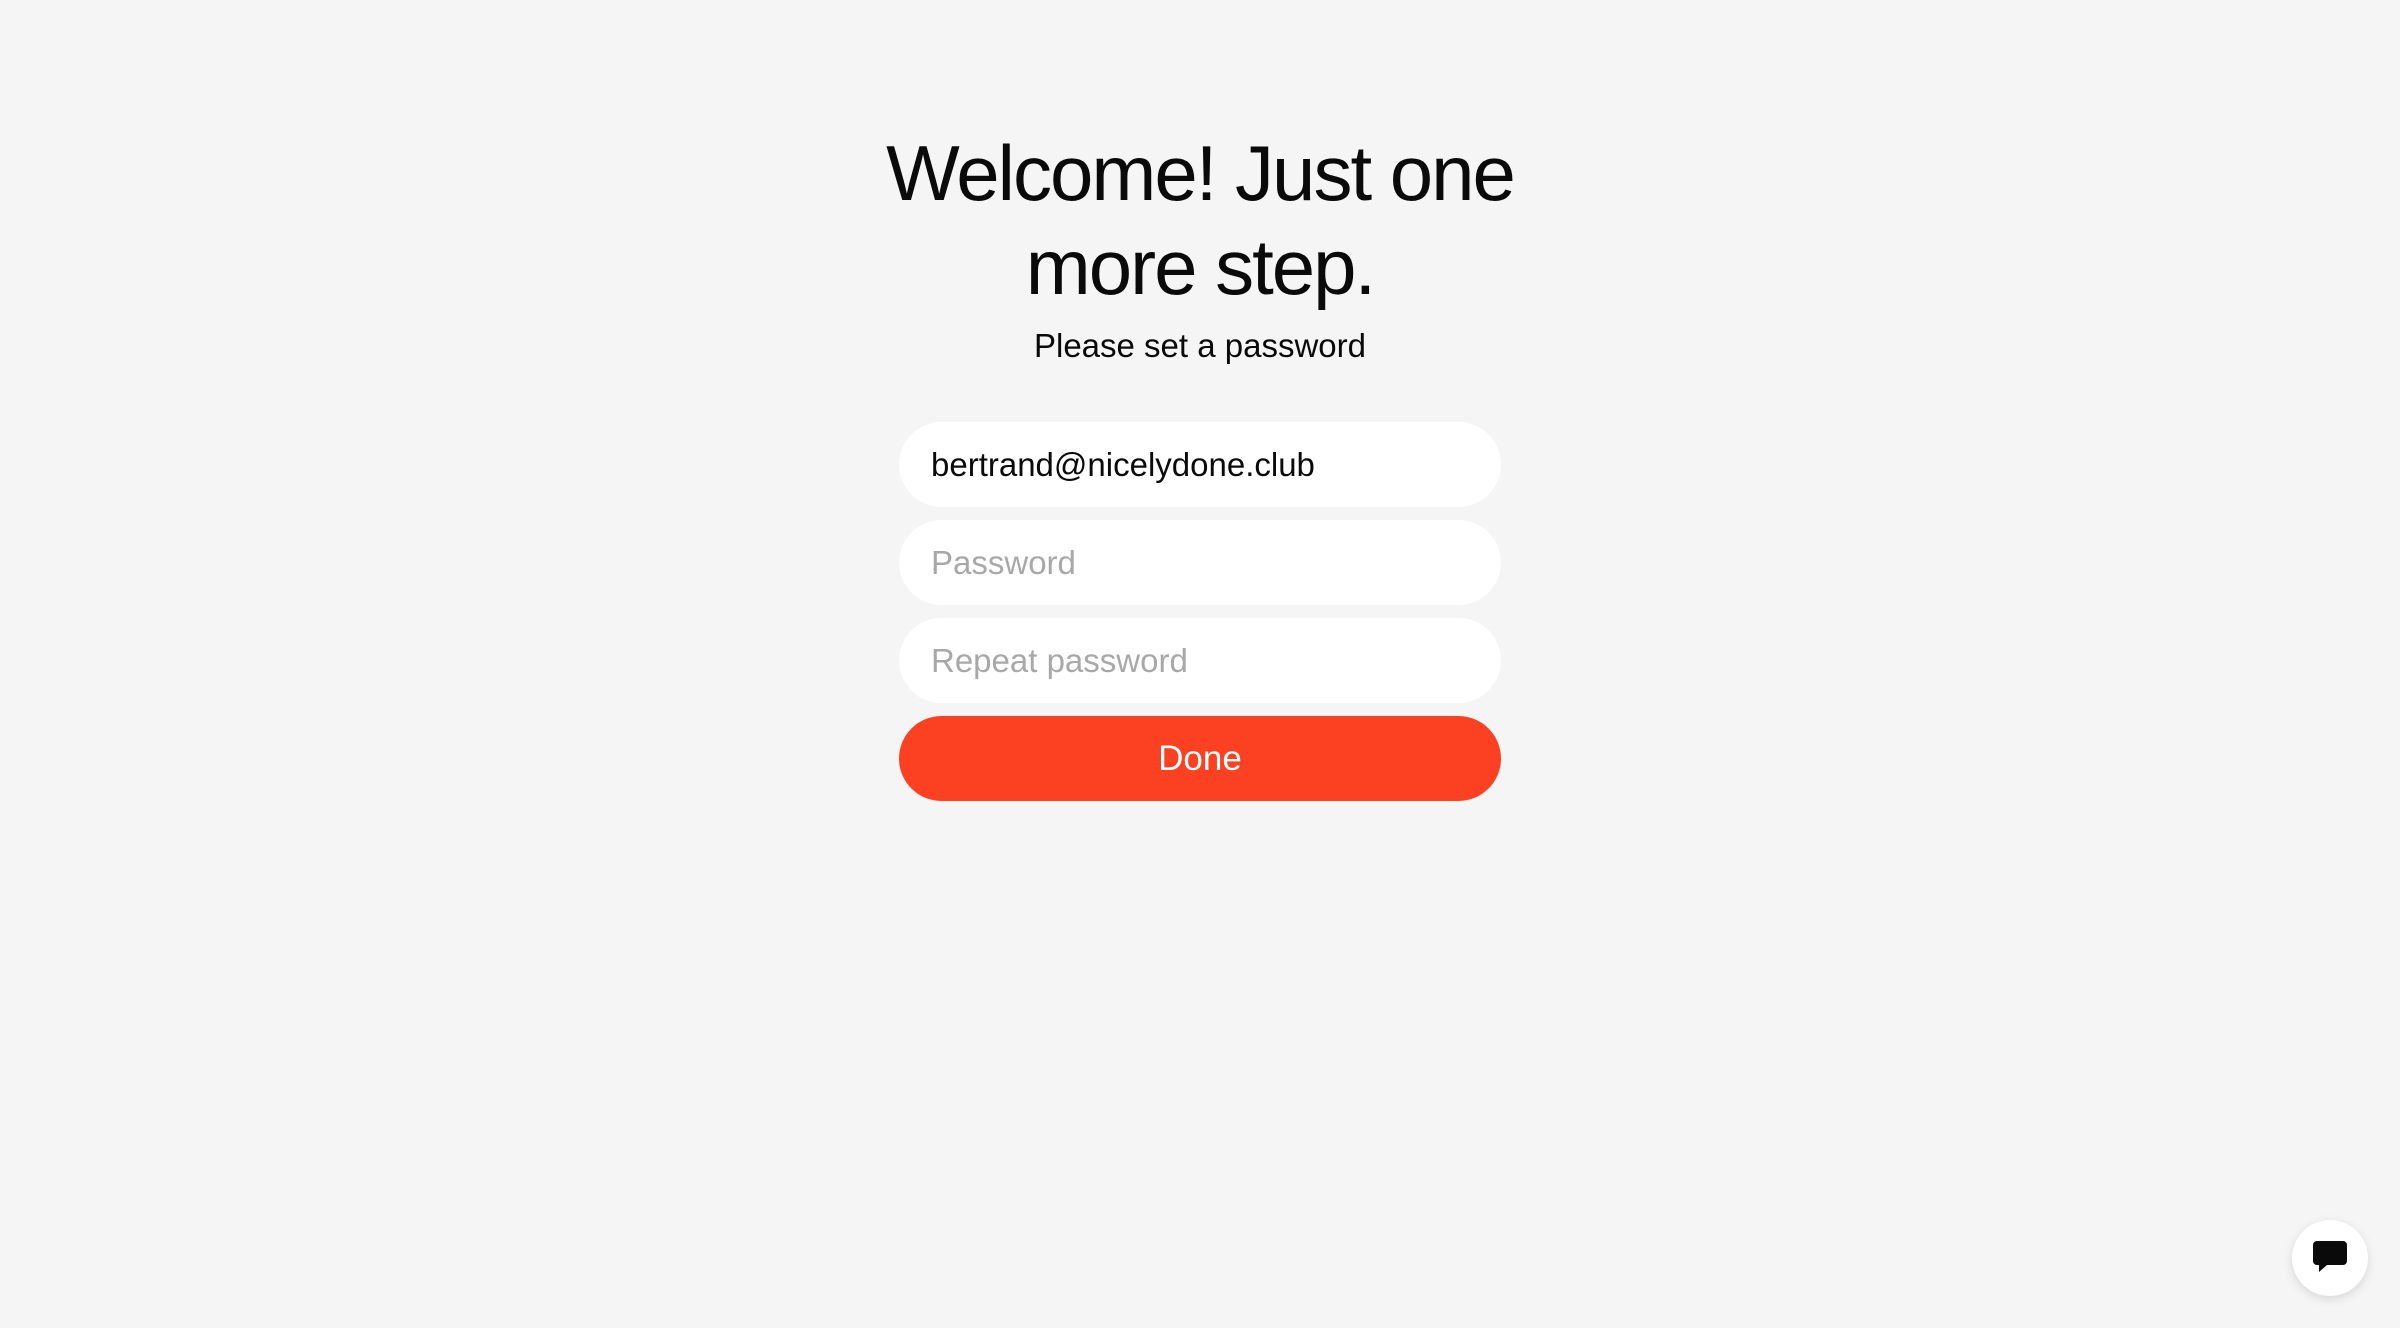 This screenshot has width=2400, height=1328. What do you see at coordinates (1200, 464) in the screenshot?
I see `email-field` at bounding box center [1200, 464].